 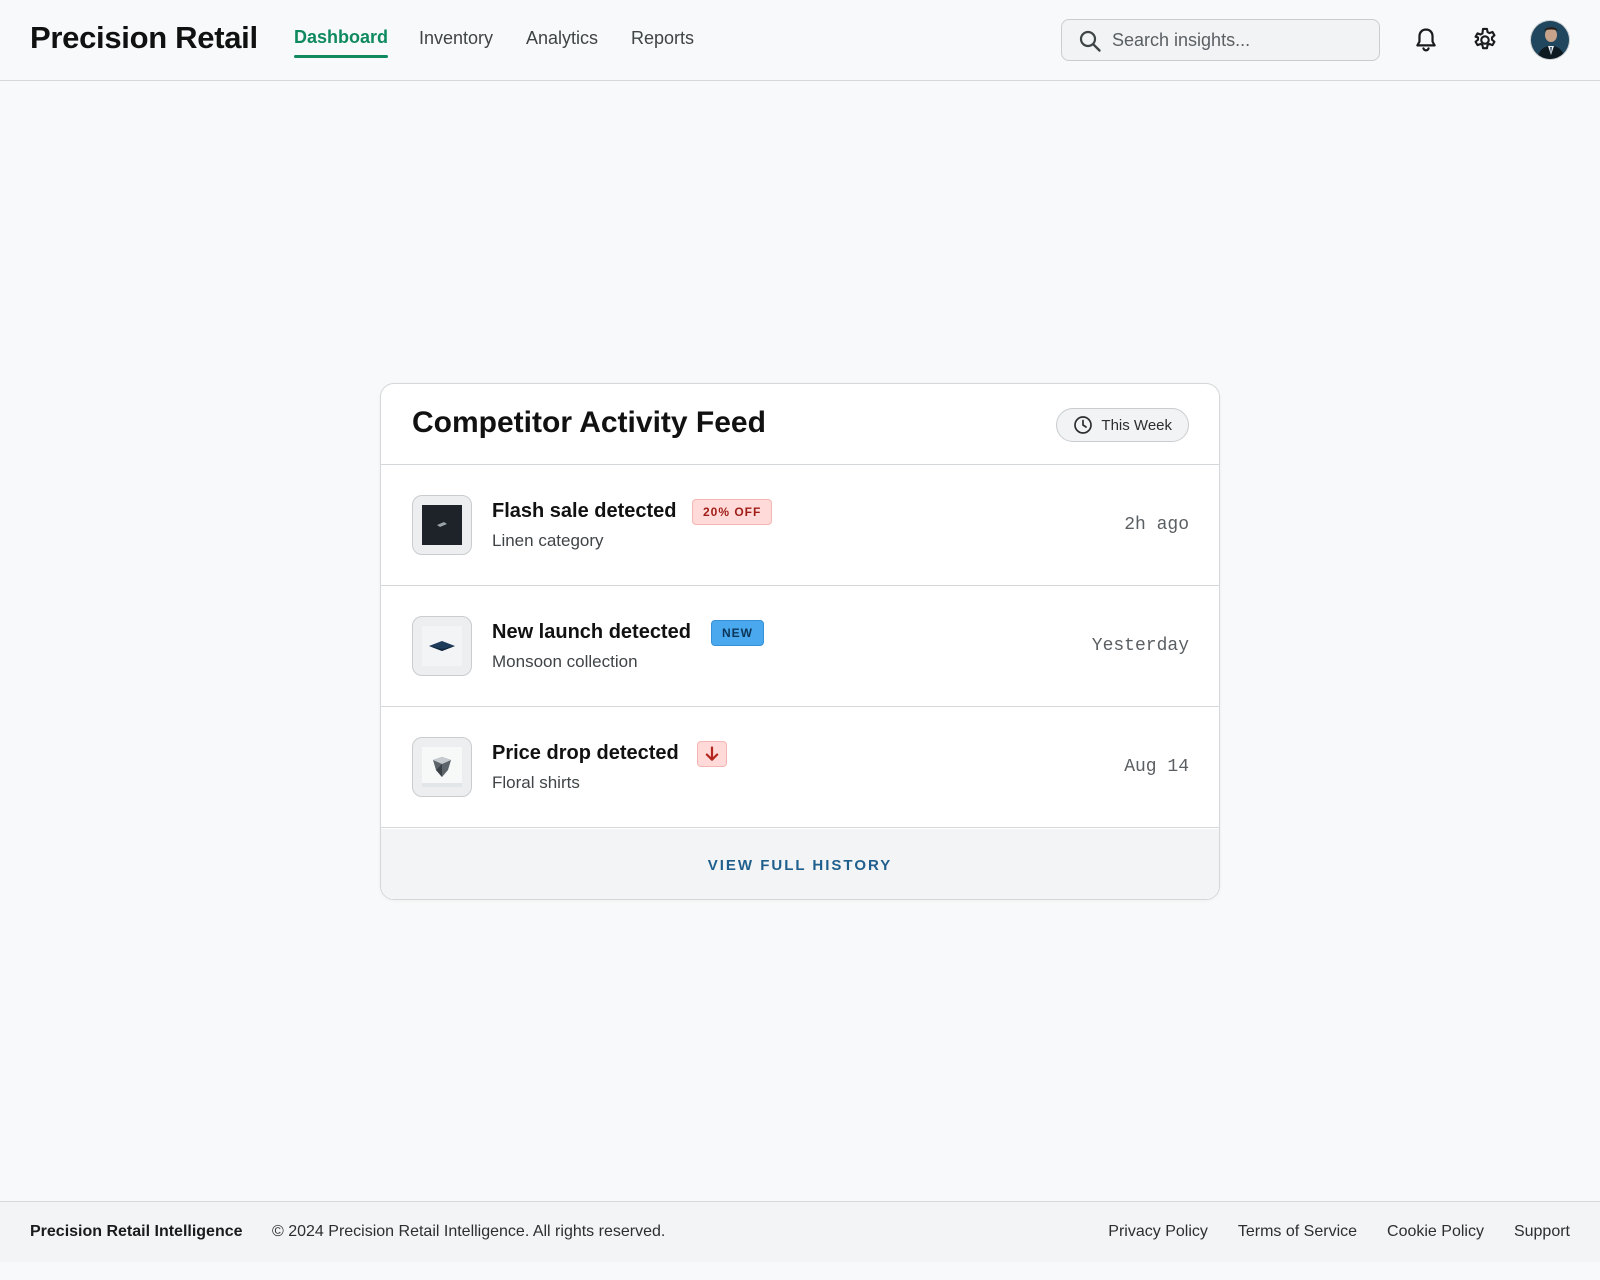 What do you see at coordinates (1158, 1232) in the screenshot?
I see `privacy-policy-link: Privacy Policy` at bounding box center [1158, 1232].